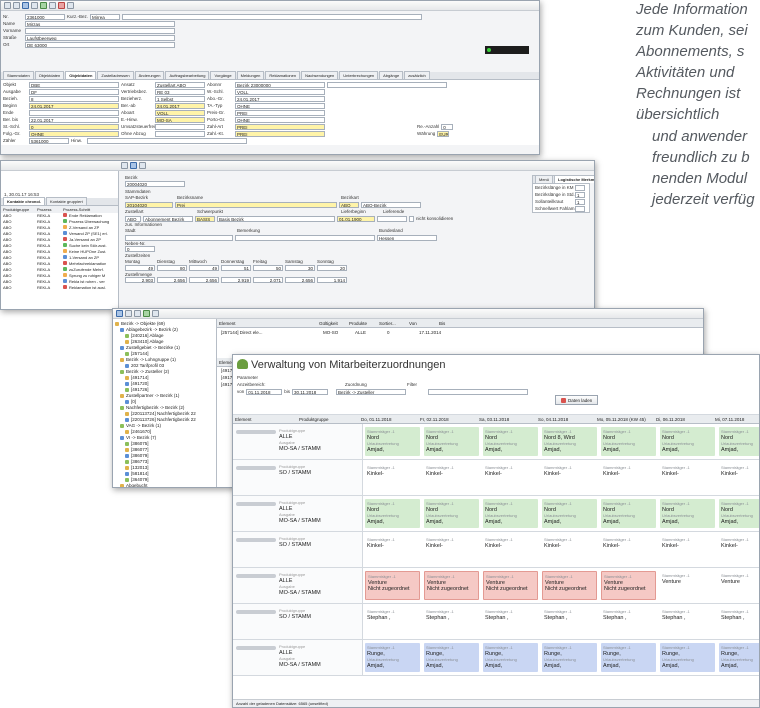  I want to click on schwerpunkt-field: BASIS, so click(205, 218).